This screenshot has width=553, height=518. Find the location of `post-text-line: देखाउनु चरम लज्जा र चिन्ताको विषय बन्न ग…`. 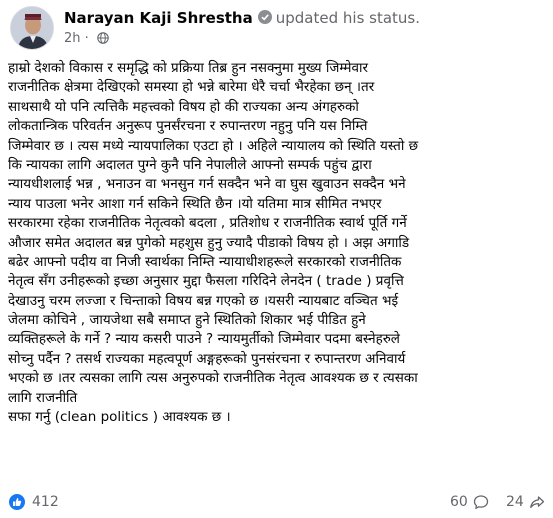

post-text-line: देखाउनु चरम लज्जा र चिन्ताको विषय बन्न ग… is located at coordinates (203, 300).